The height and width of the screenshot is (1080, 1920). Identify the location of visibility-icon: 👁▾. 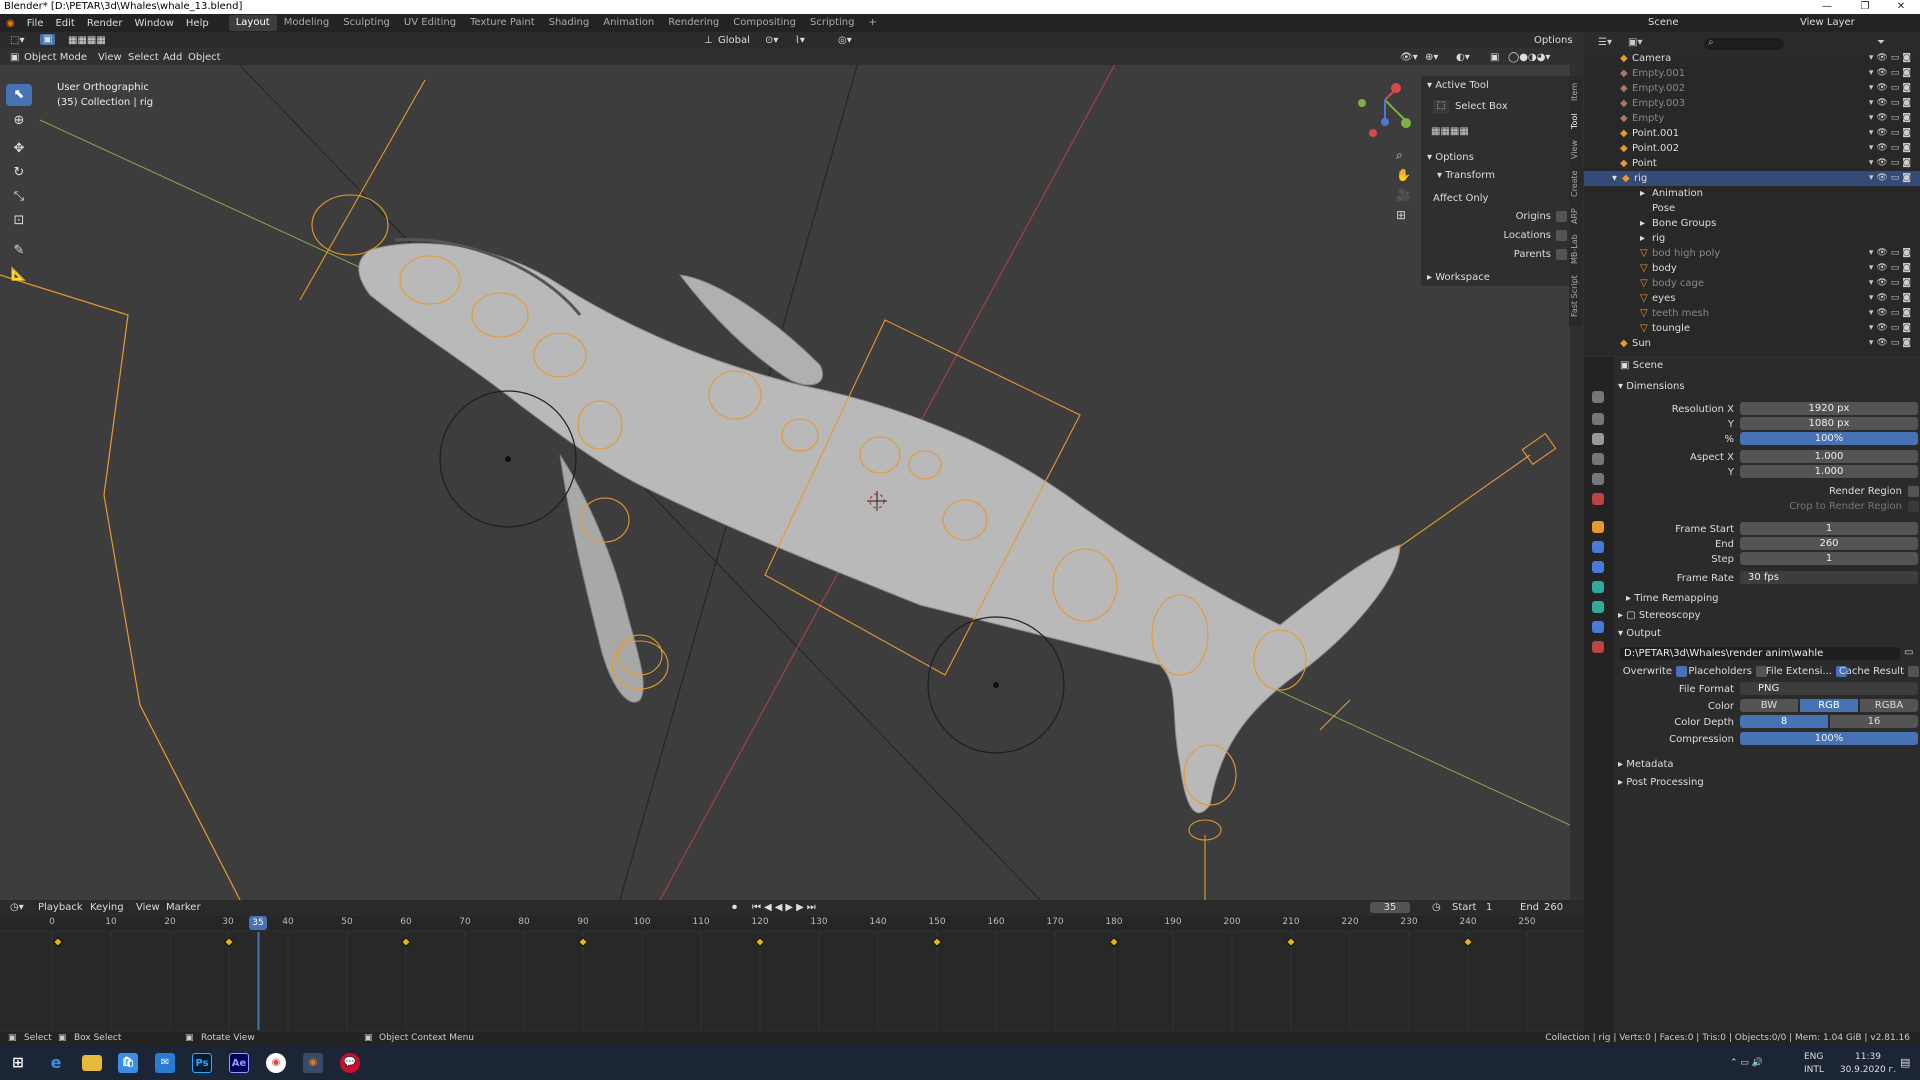
(1409, 57).